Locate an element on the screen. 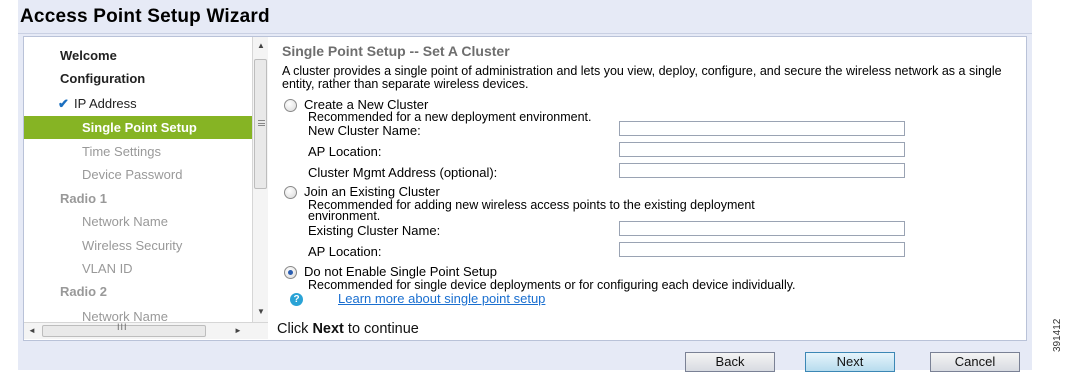 This screenshot has height=375, width=1078. grip-icon is located at coordinates (261, 123).